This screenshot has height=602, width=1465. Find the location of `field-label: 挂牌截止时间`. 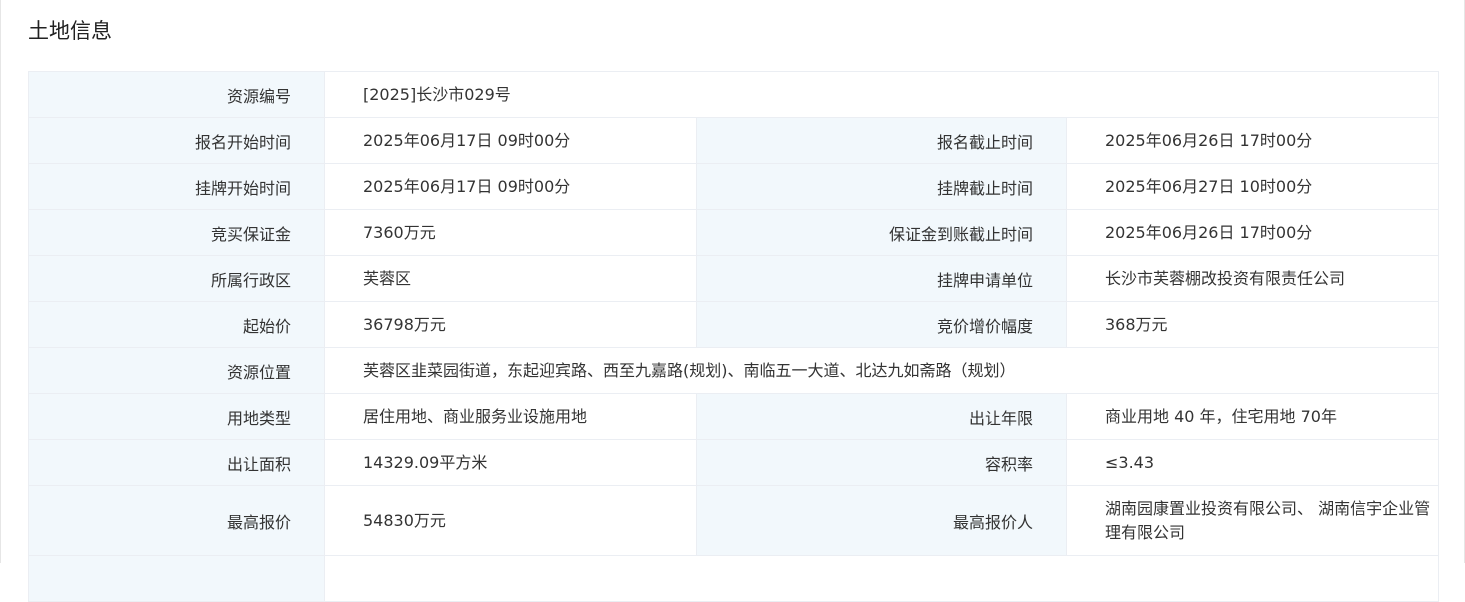

field-label: 挂牌截止时间 is located at coordinates (881, 186).